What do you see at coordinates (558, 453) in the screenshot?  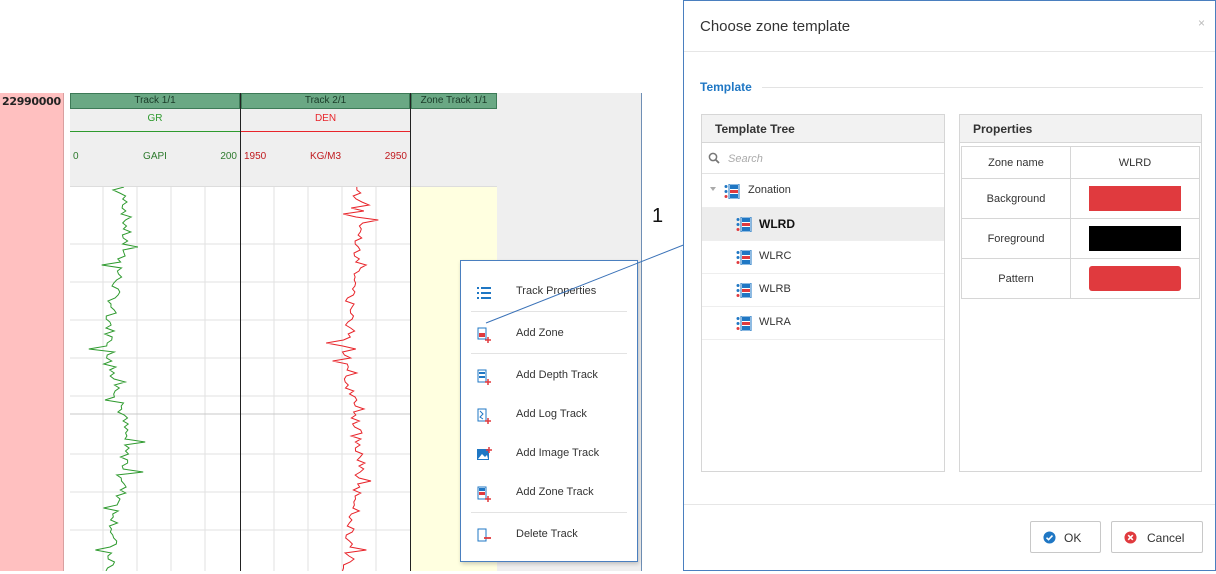 I see `menu-label: Add Image Track` at bounding box center [558, 453].